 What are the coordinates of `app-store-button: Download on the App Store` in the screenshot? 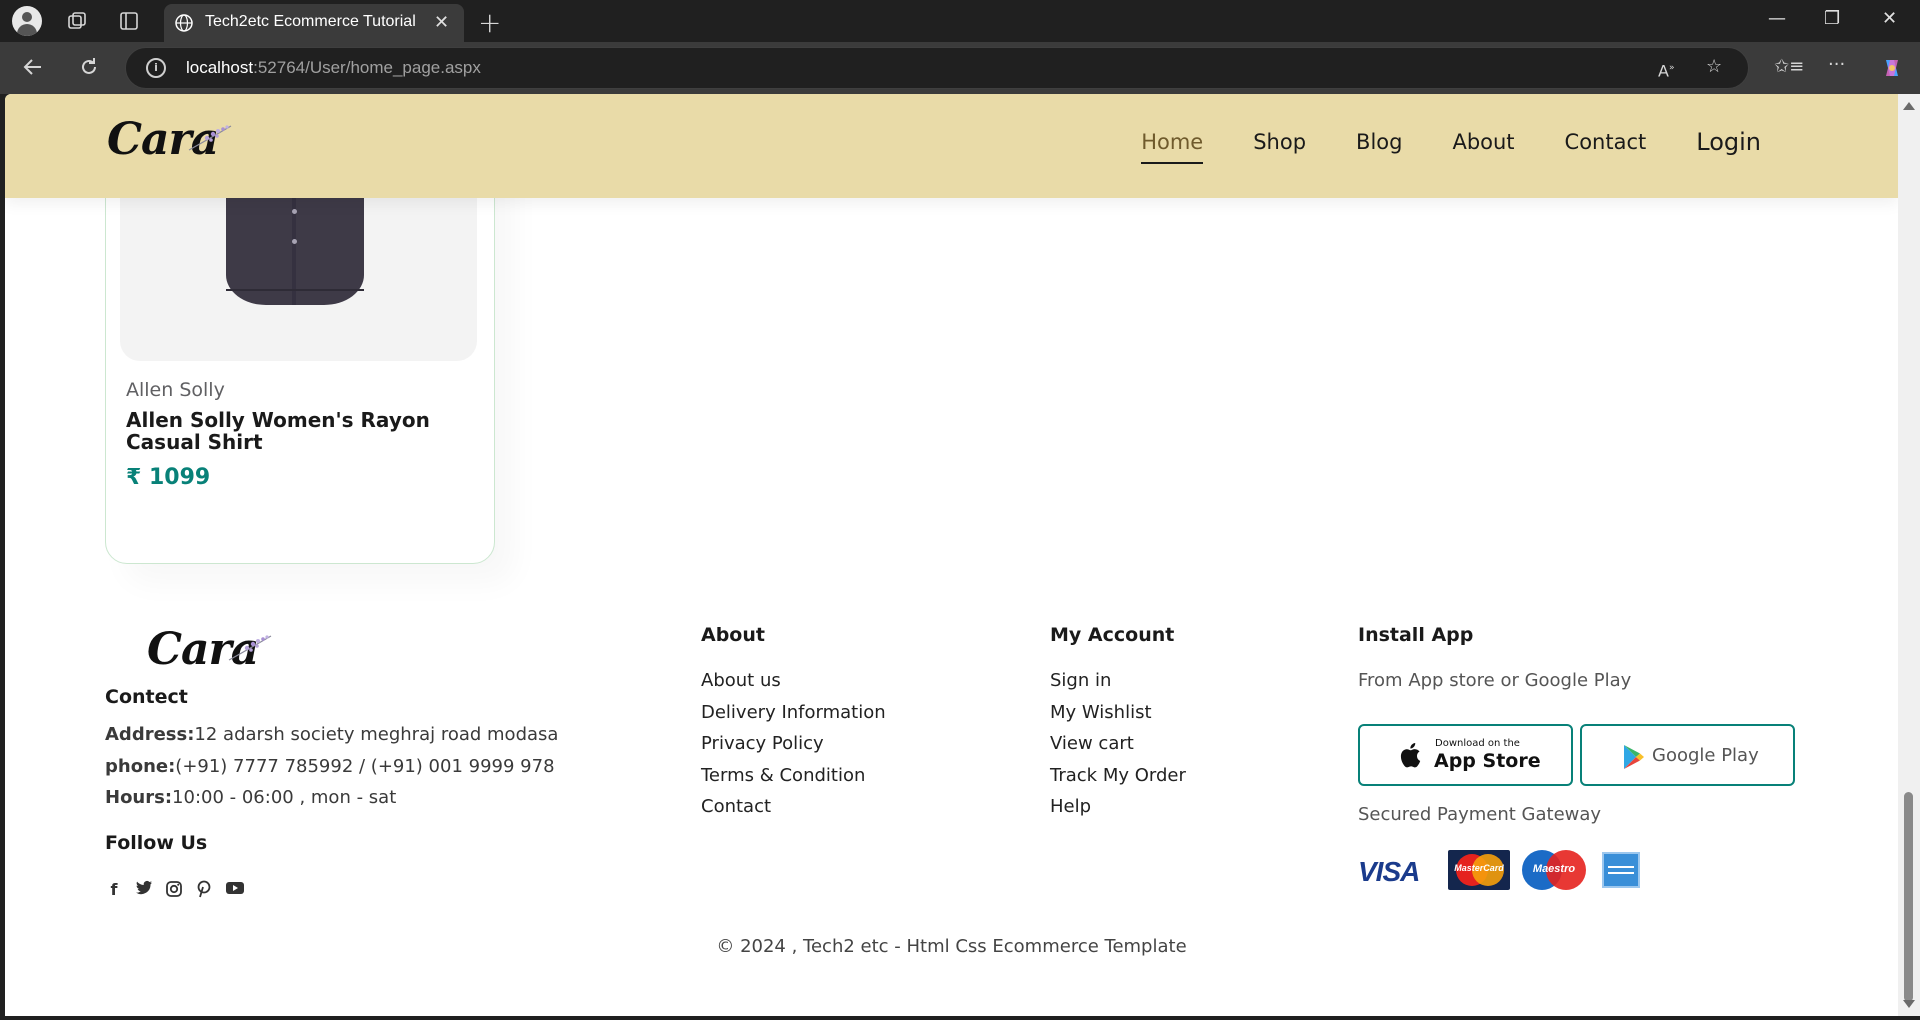 It's located at (1465, 755).